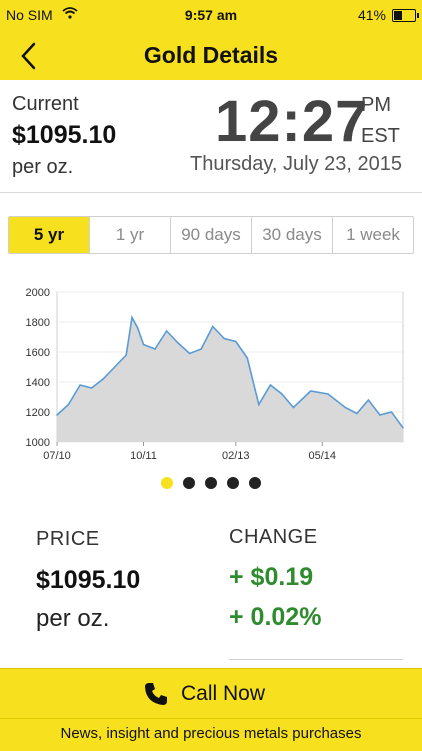  I want to click on chevron-left-icon, so click(28, 56).